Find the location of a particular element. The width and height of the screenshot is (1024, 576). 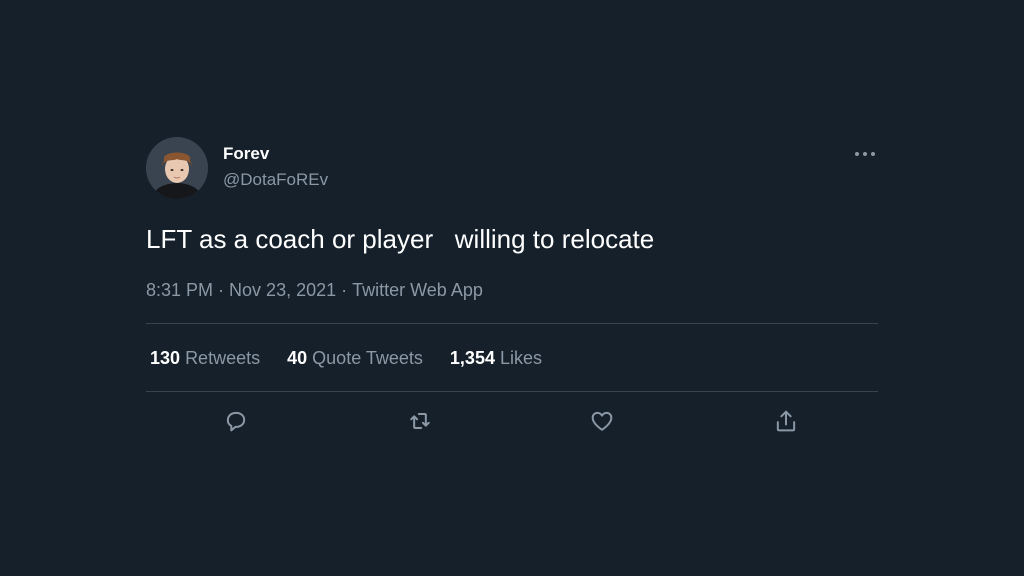

tweet-meta: 8:31 PM · Nov 23, 2021 · Twitter Web App is located at coordinates (314, 290).